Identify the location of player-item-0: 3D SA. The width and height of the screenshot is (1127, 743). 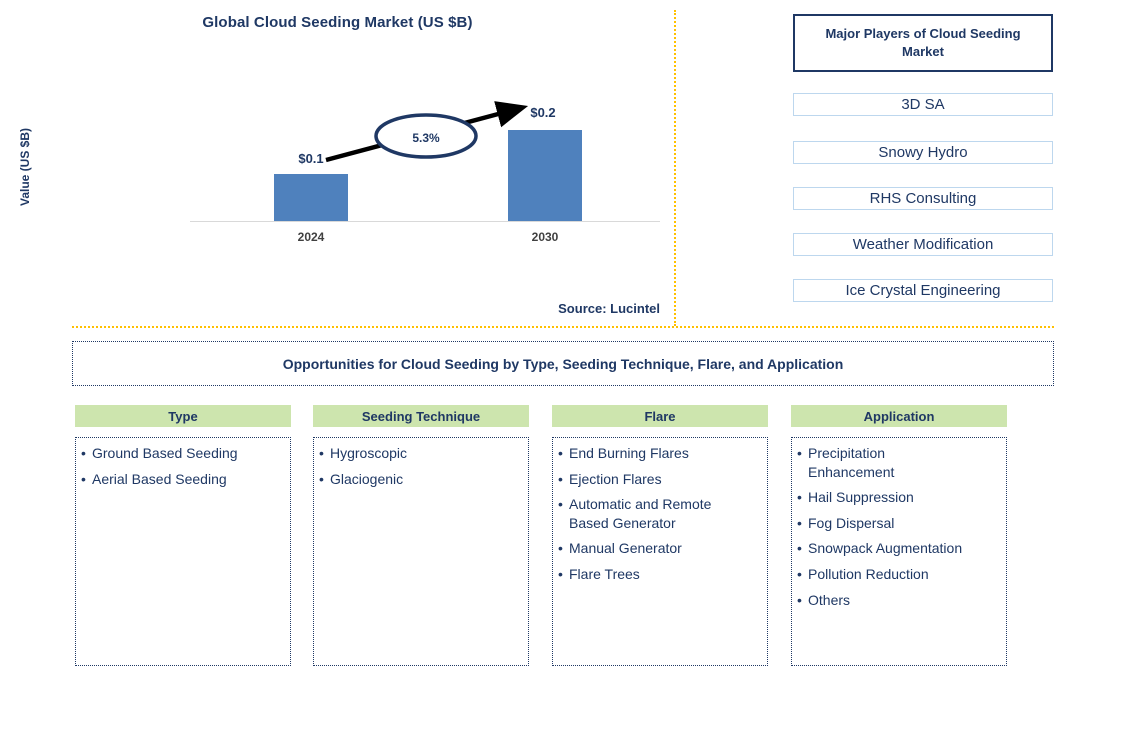
(923, 104).